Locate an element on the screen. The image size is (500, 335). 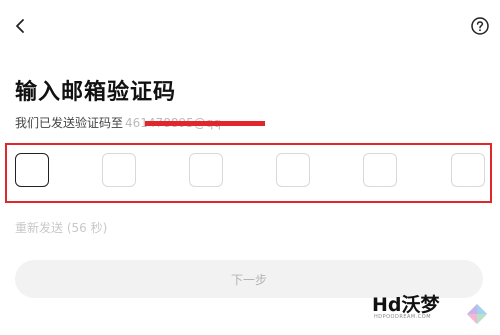
question-circle-icon is located at coordinates (480, 26).